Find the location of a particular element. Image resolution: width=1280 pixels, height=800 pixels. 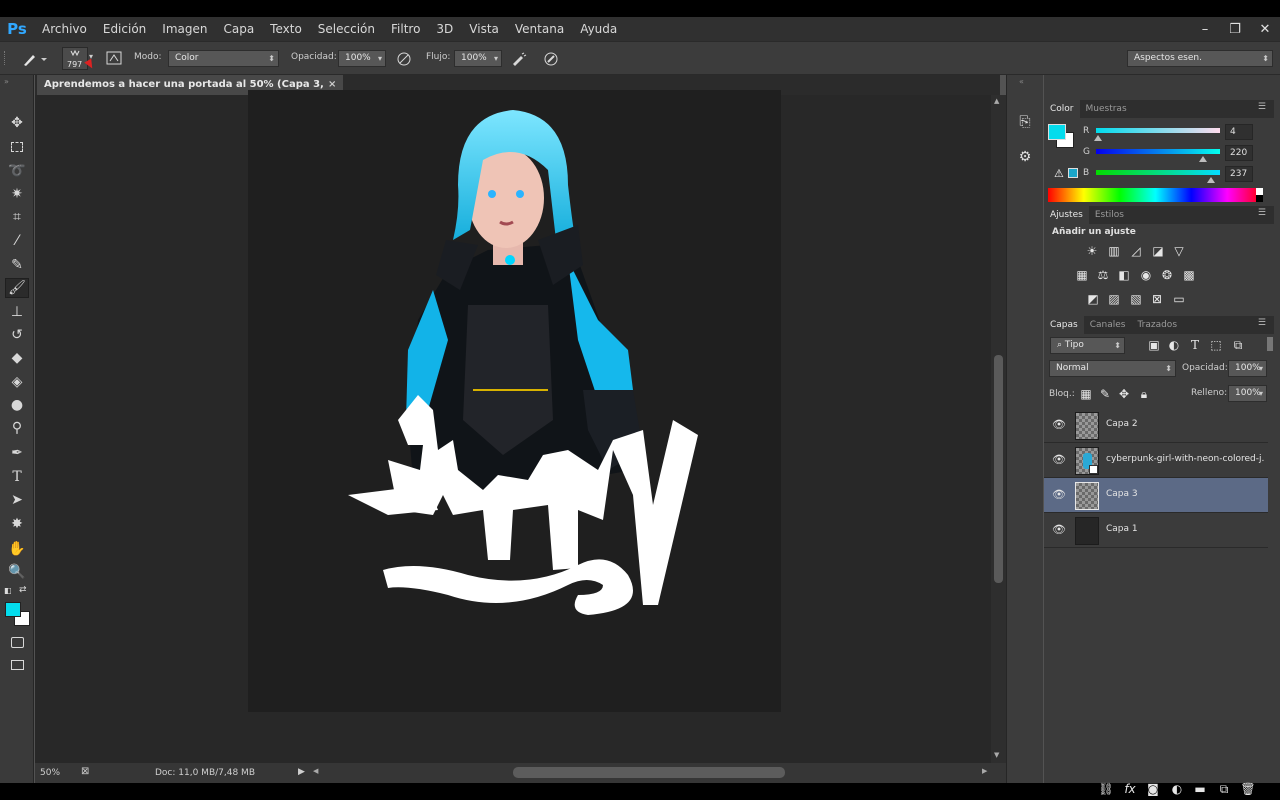

blend-mode-select: Normal ⬍ is located at coordinates (1112, 368).